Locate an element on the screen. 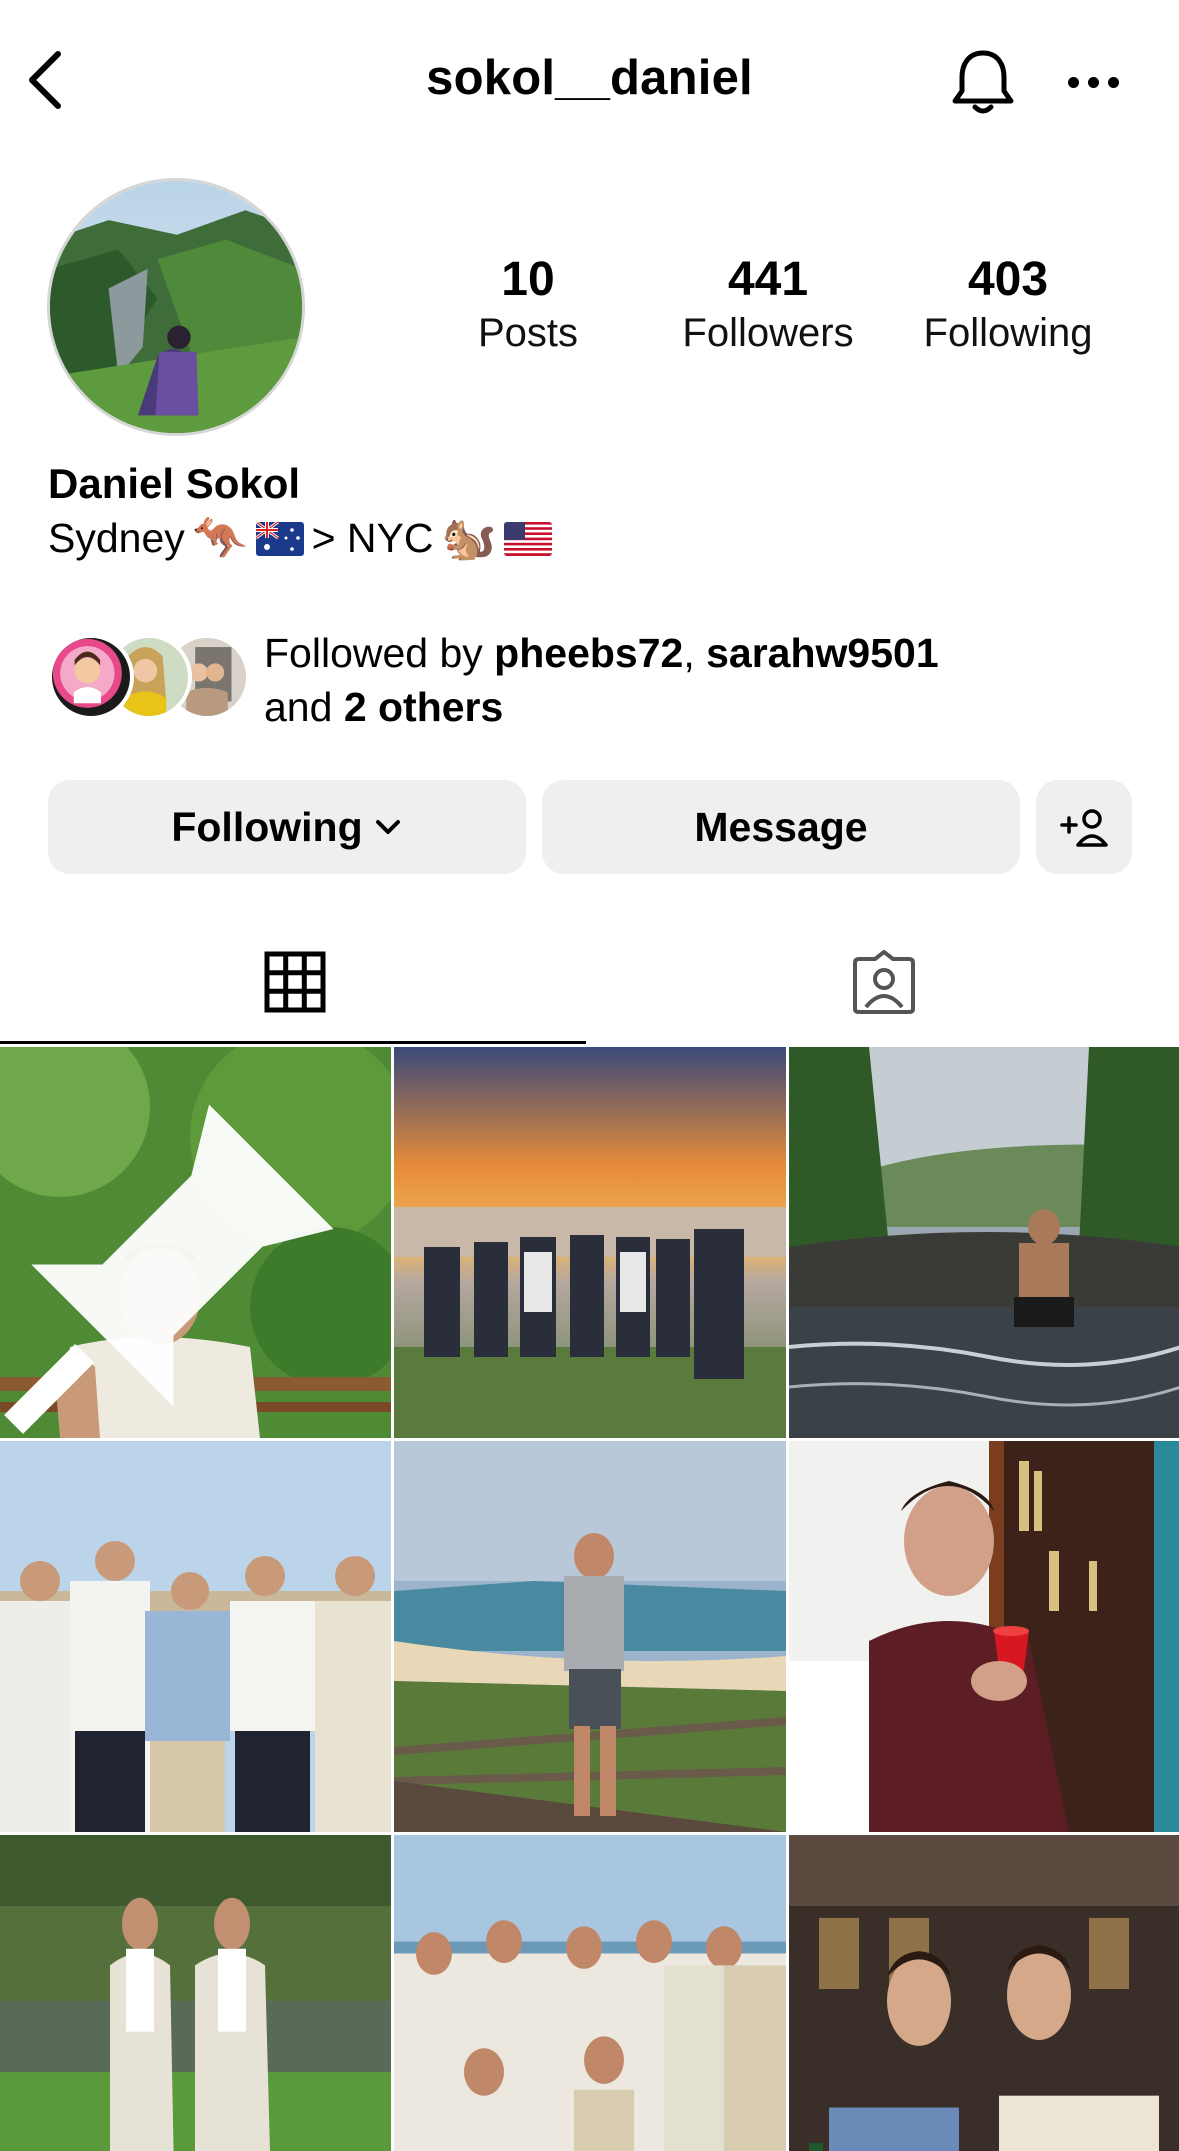 The image size is (1179, 2151). profile-stats: 10 Posts 441 Followers 403 Following is located at coordinates (589, 307).